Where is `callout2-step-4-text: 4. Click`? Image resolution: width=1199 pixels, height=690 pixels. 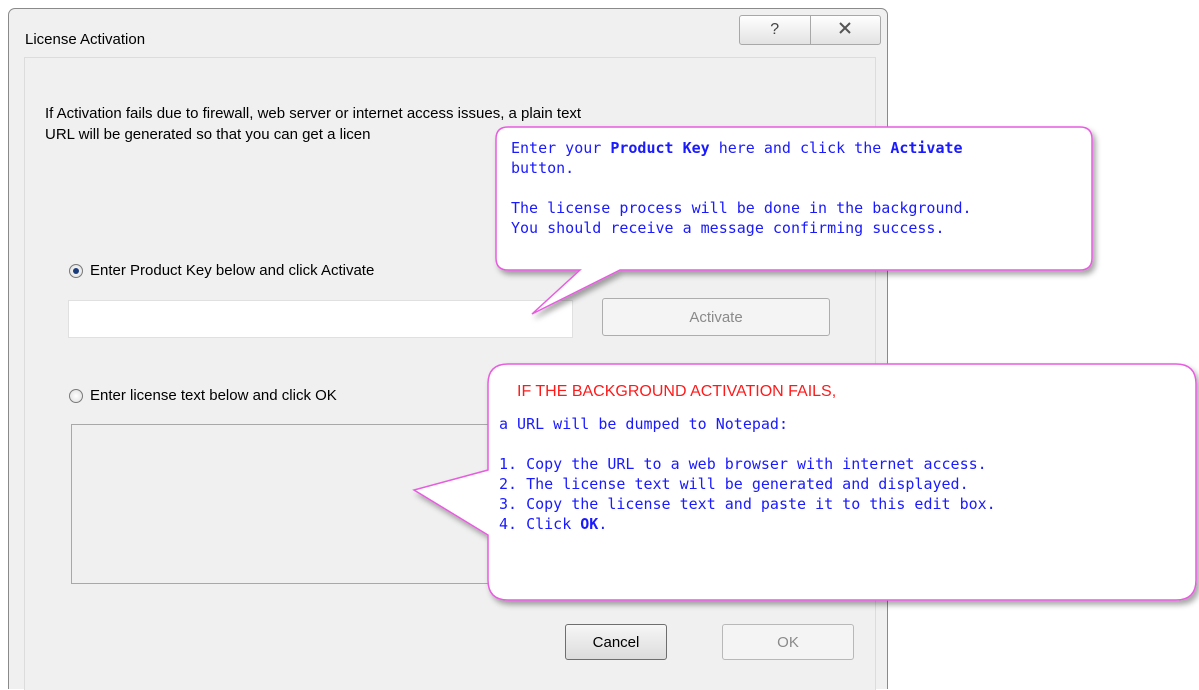
callout2-step-4-text: 4. Click is located at coordinates (540, 524).